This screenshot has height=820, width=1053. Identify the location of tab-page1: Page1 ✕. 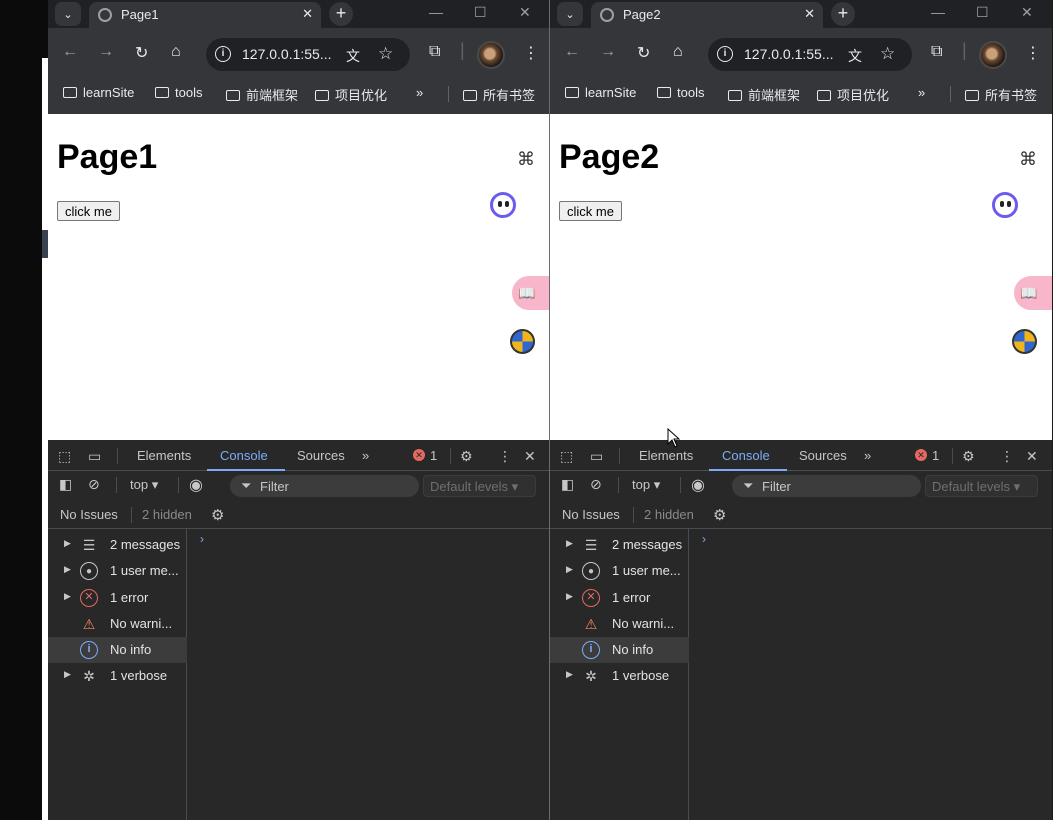
(205, 15).